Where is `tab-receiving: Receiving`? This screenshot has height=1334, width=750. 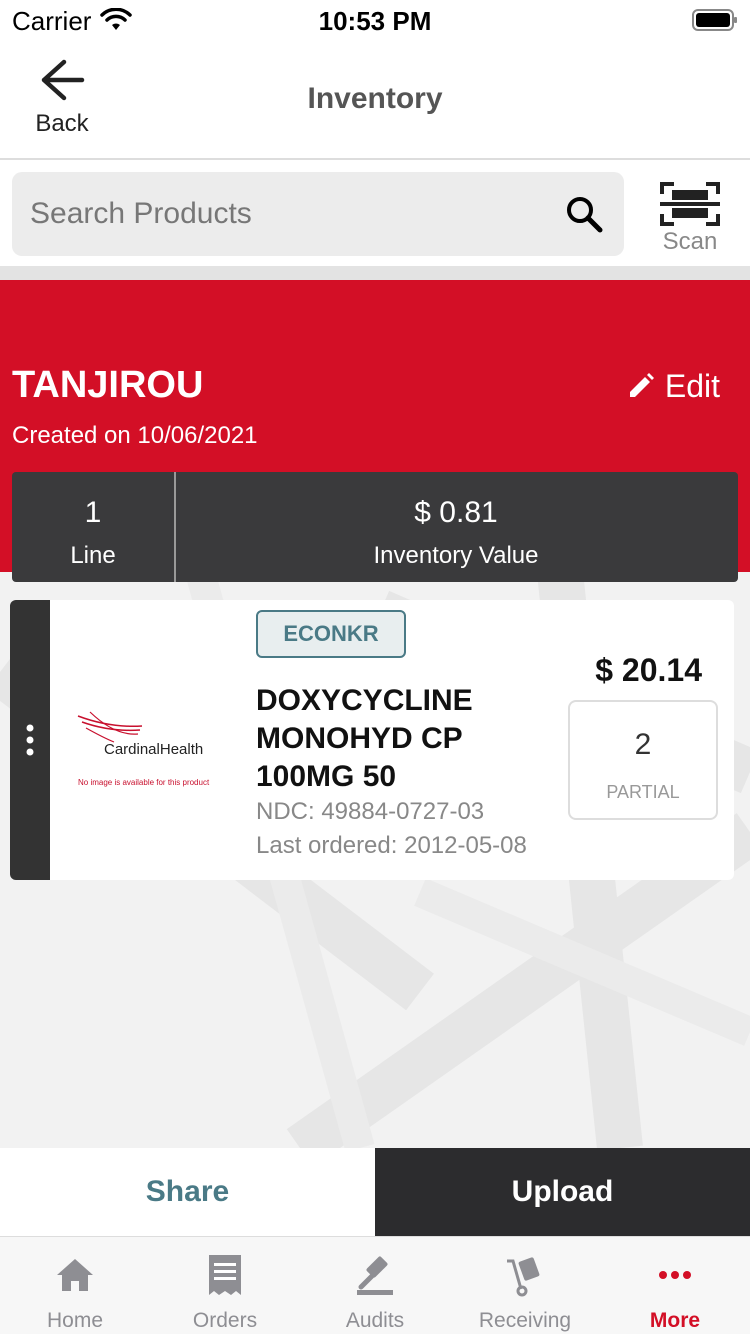 tab-receiving: Receiving is located at coordinates (525, 1285).